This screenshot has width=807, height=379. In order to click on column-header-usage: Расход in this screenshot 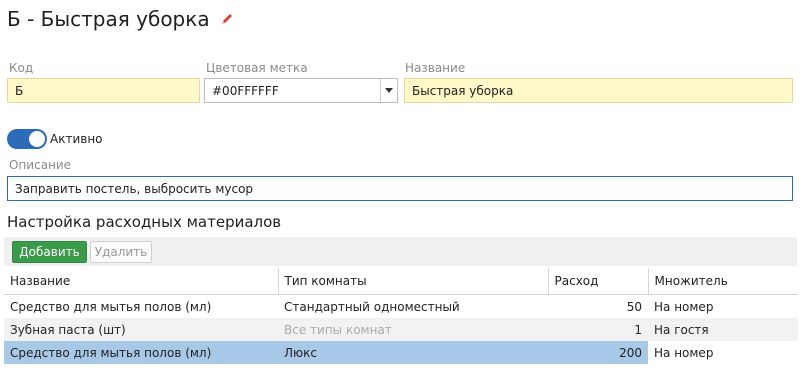, I will do `click(598, 281)`.